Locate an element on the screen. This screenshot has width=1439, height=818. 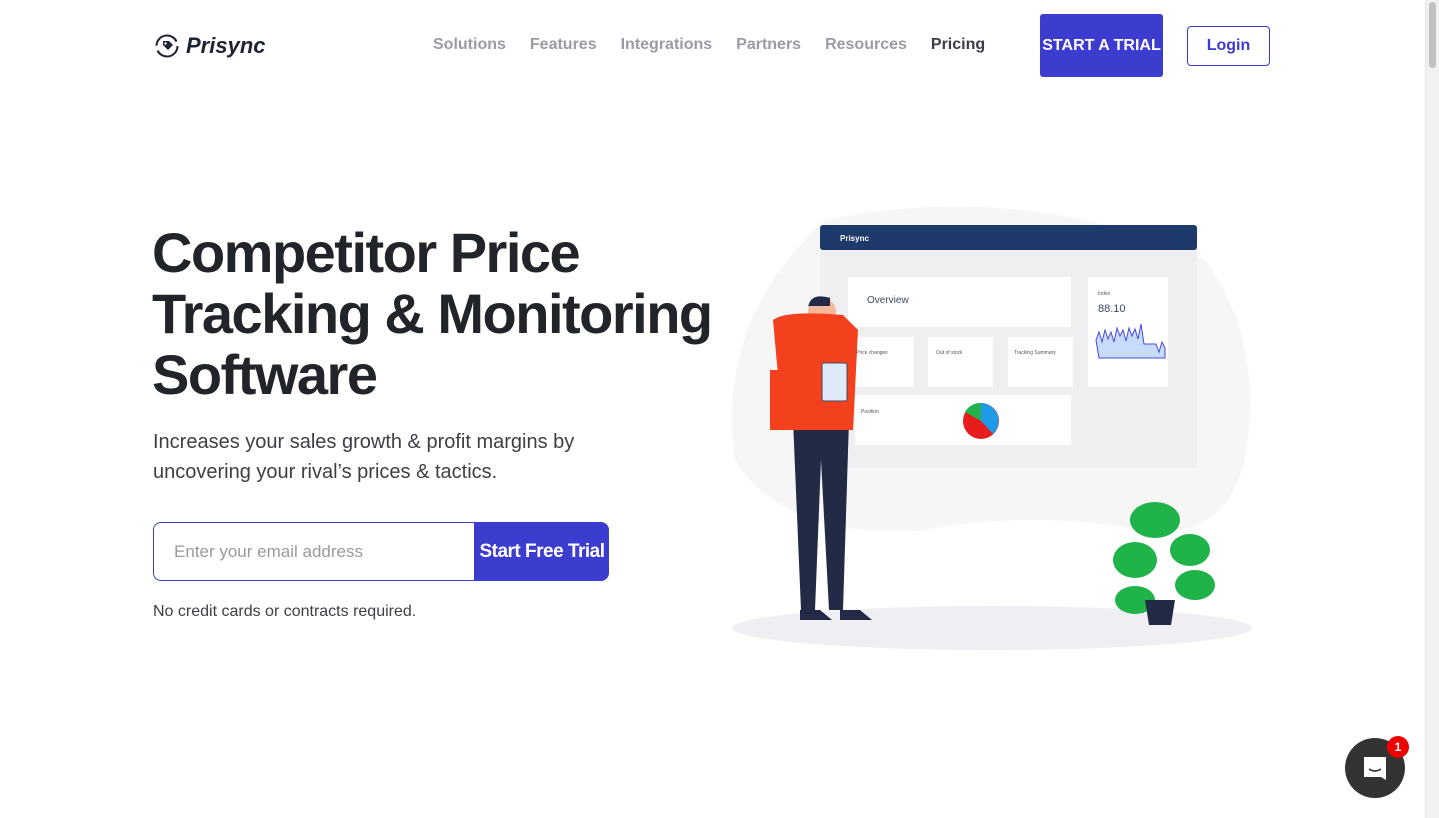
chat-icon is located at coordinates (1375, 768).